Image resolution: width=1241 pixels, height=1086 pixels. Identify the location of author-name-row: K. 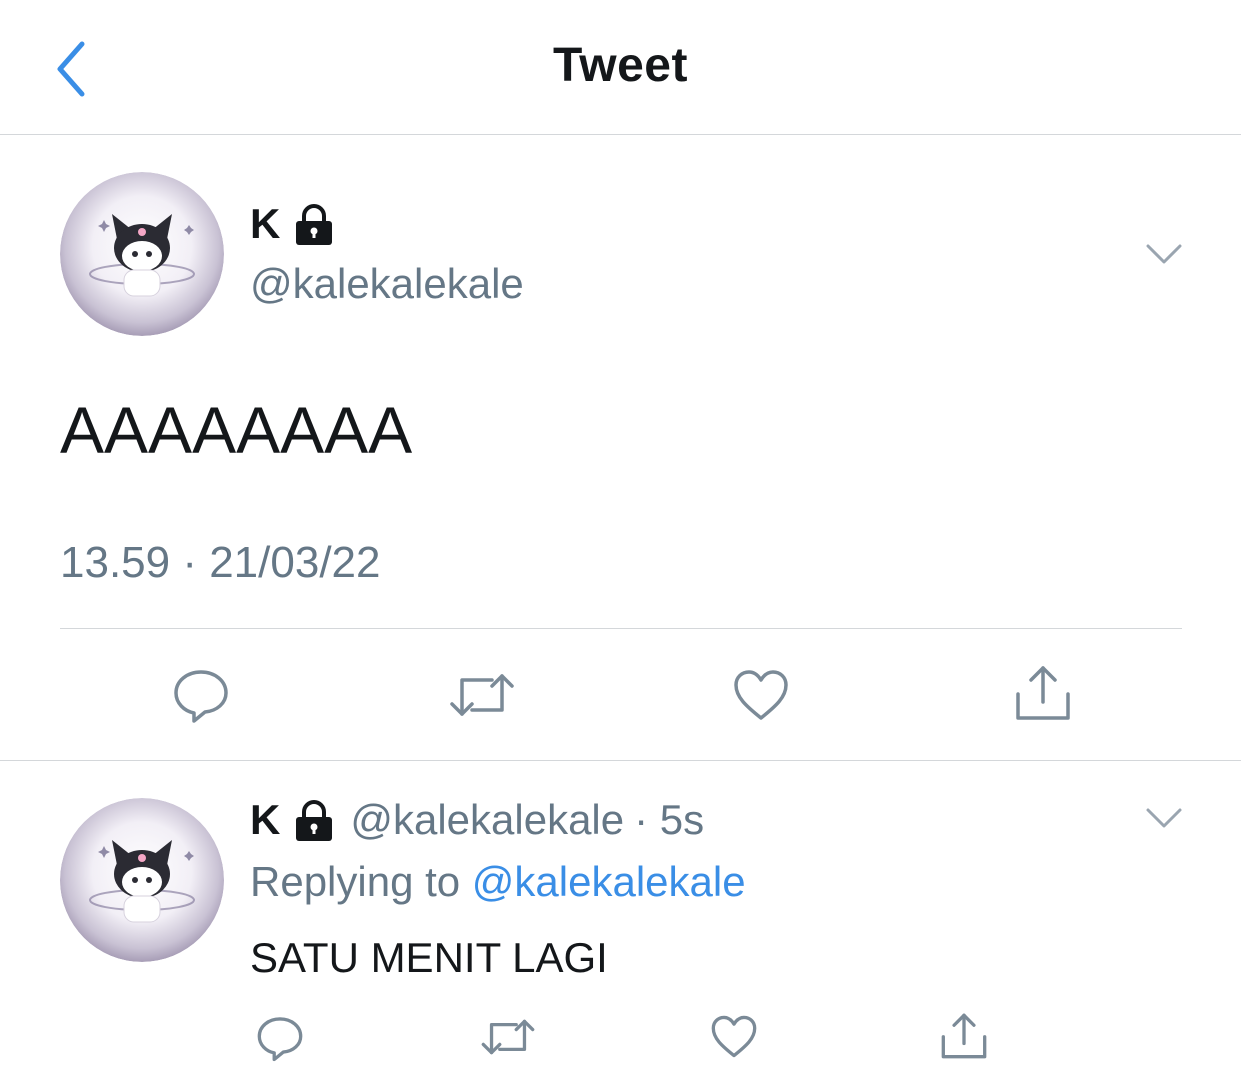
(293, 224).